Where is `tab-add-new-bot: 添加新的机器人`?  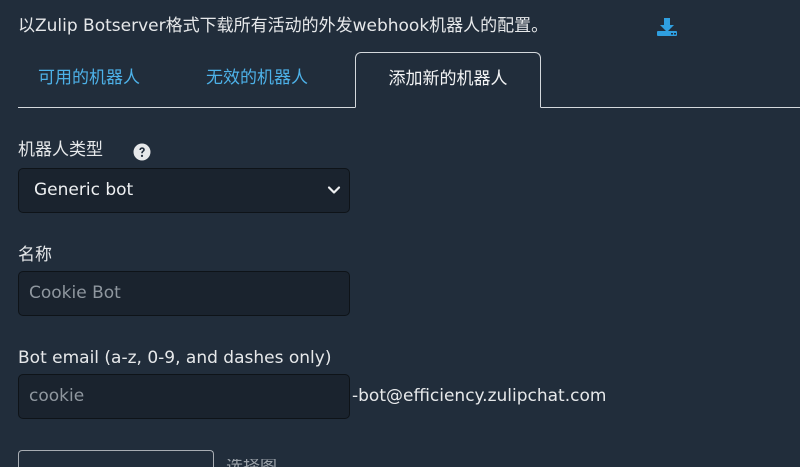
tab-add-new-bot: 添加新的机器人 is located at coordinates (448, 80).